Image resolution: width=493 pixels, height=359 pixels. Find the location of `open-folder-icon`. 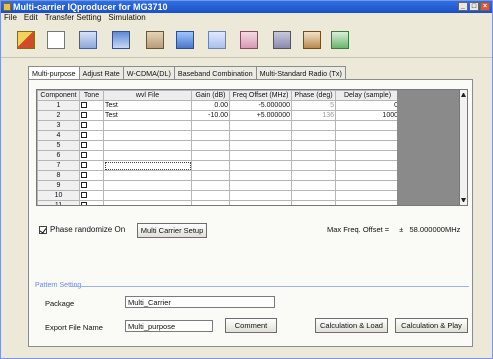

open-folder-icon is located at coordinates (26, 40).